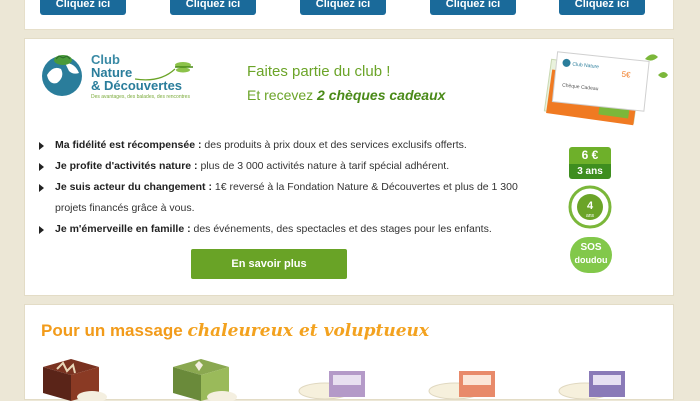  Describe the element at coordinates (605, 88) in the screenshot. I see `gift-cheques-icon: Club Nature 5€ Chèque Cadeau` at that location.